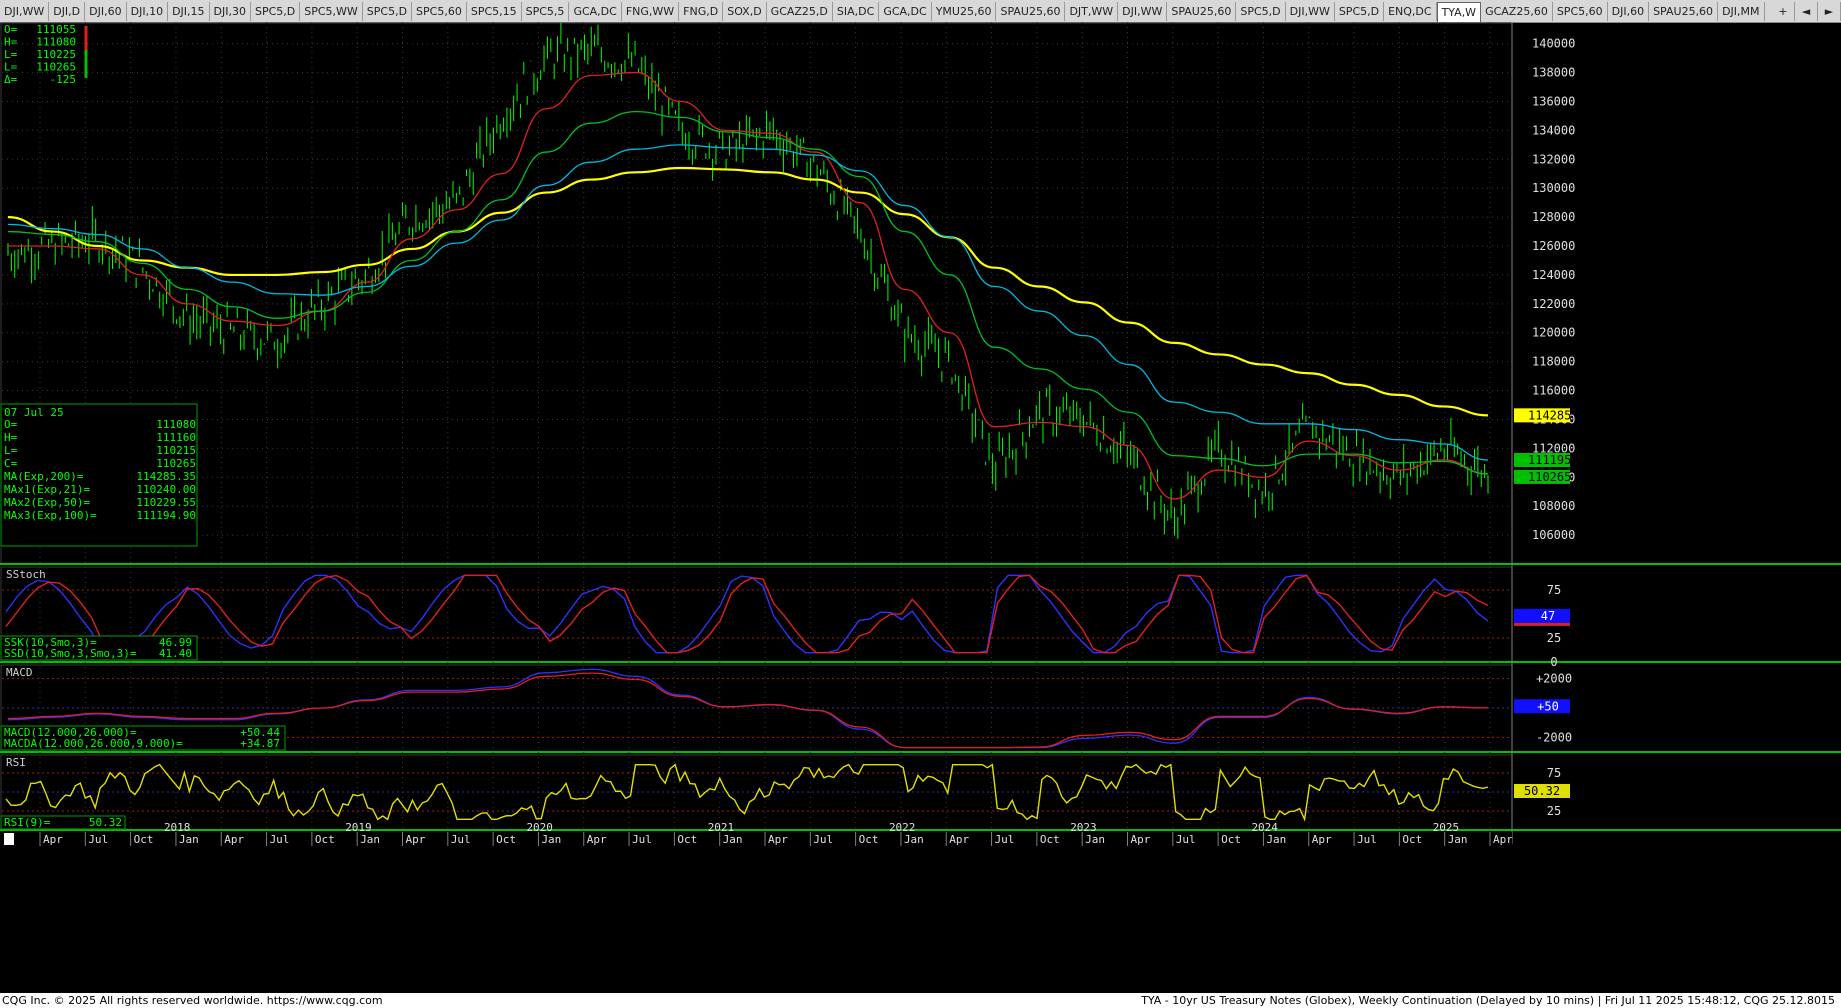 The width and height of the screenshot is (1841, 1008). I want to click on info-label: H=, so click(11, 437).